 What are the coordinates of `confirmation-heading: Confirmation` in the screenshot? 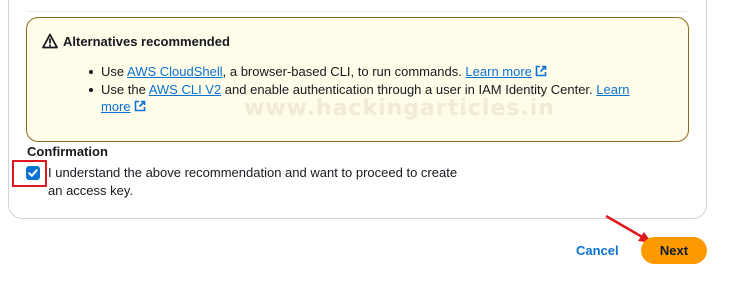 It's located at (67, 151).